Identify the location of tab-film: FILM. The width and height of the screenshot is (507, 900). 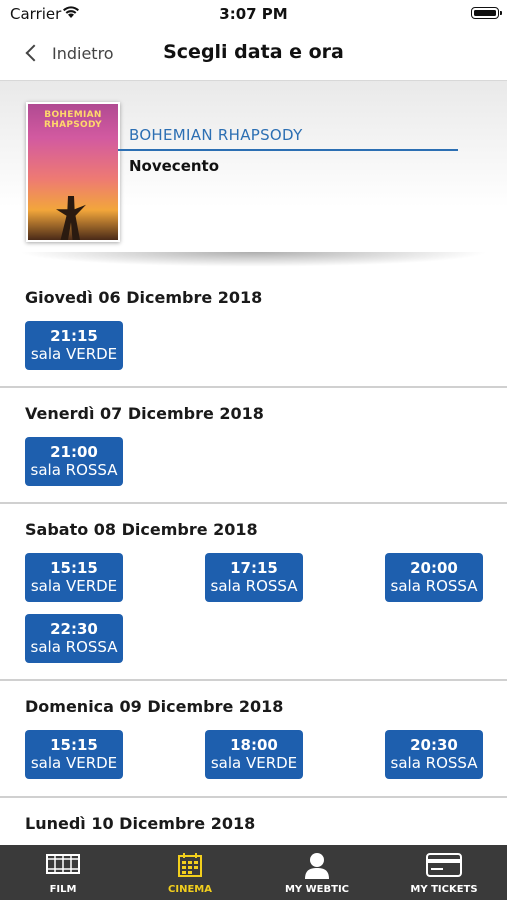
(63, 872).